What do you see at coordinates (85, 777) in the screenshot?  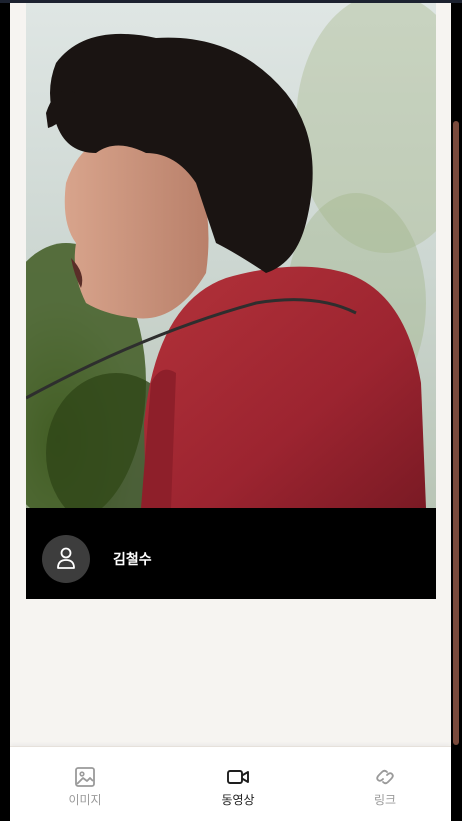 I see `image-icon` at bounding box center [85, 777].